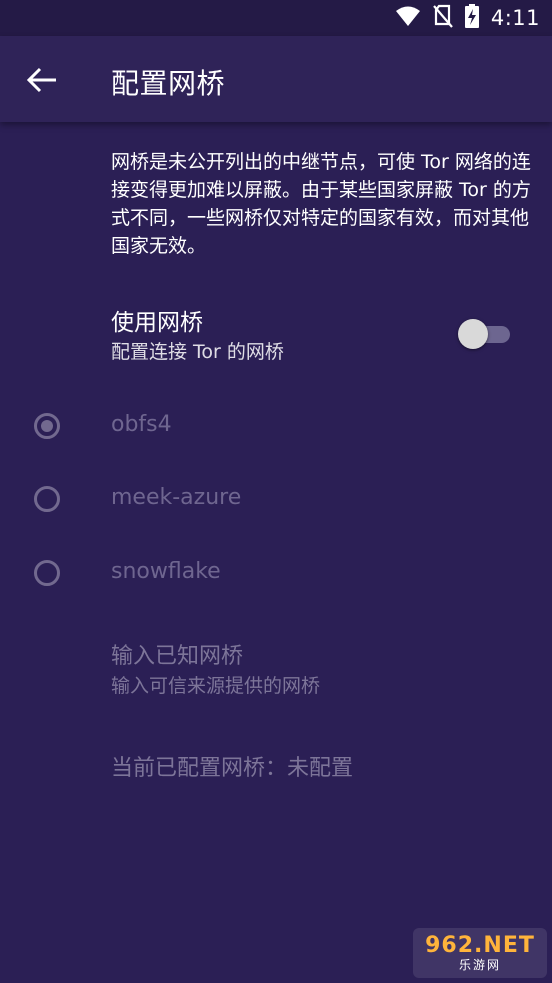 The height and width of the screenshot is (983, 552). Describe the element at coordinates (276, 18) in the screenshot. I see `status-bar: 4:11` at that location.